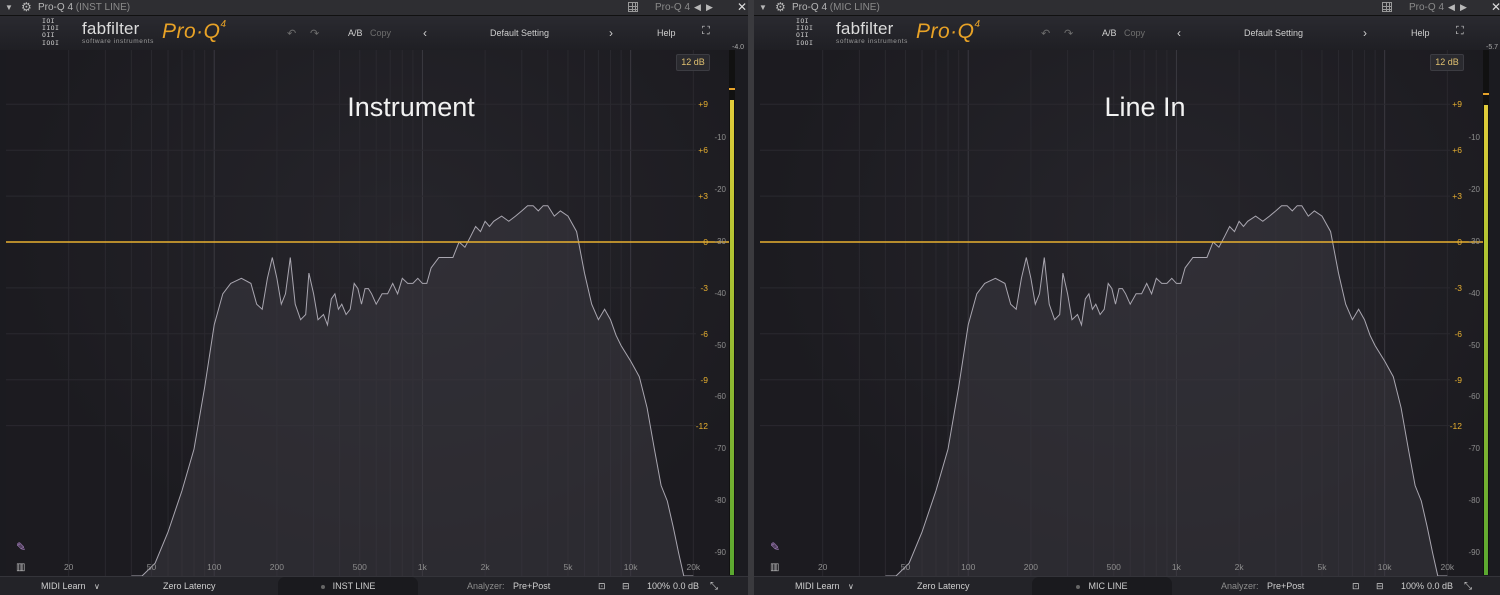 This screenshot has height=595, width=1500. What do you see at coordinates (485, 567) in the screenshot?
I see `freq-scale-label: 2k` at bounding box center [485, 567].